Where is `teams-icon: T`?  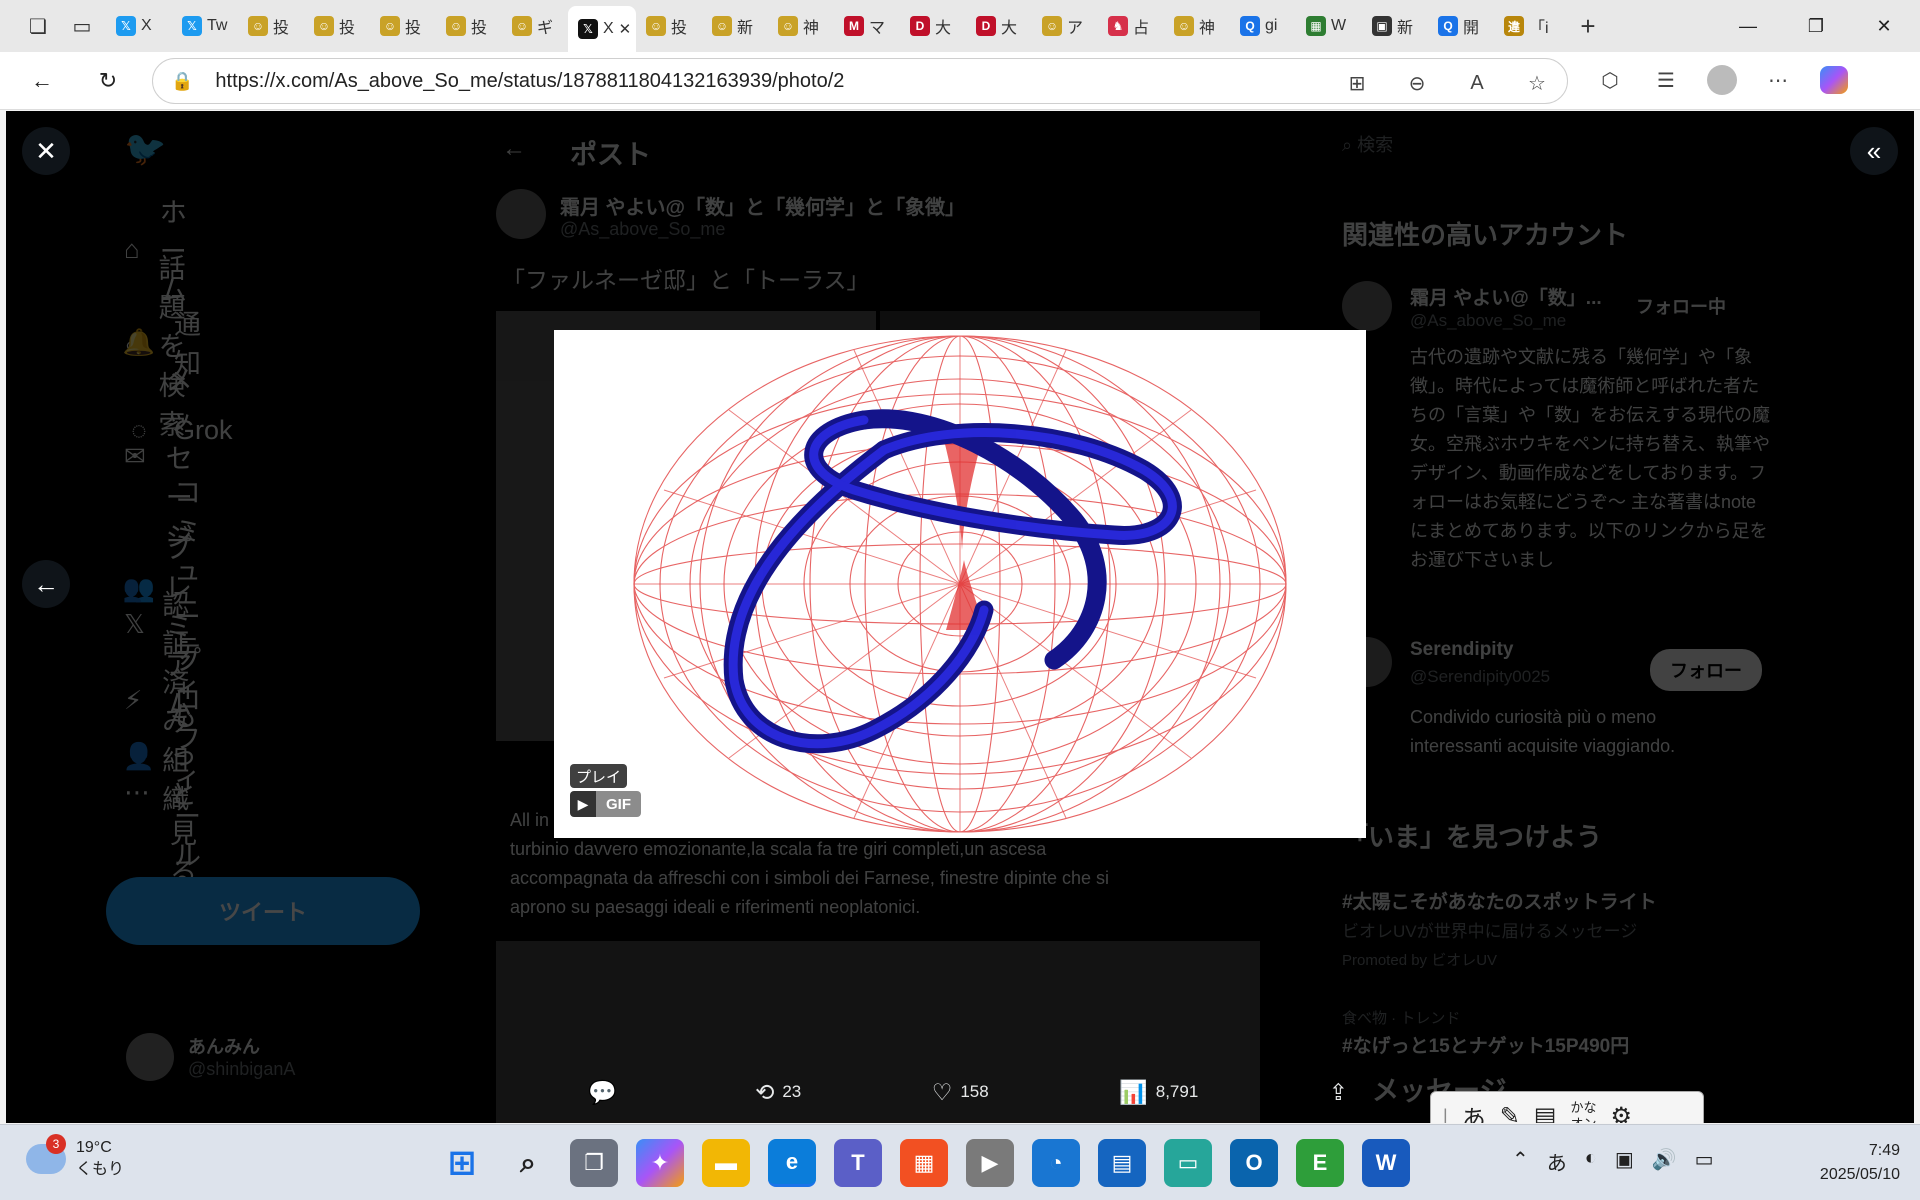 teams-icon: T is located at coordinates (858, 1163).